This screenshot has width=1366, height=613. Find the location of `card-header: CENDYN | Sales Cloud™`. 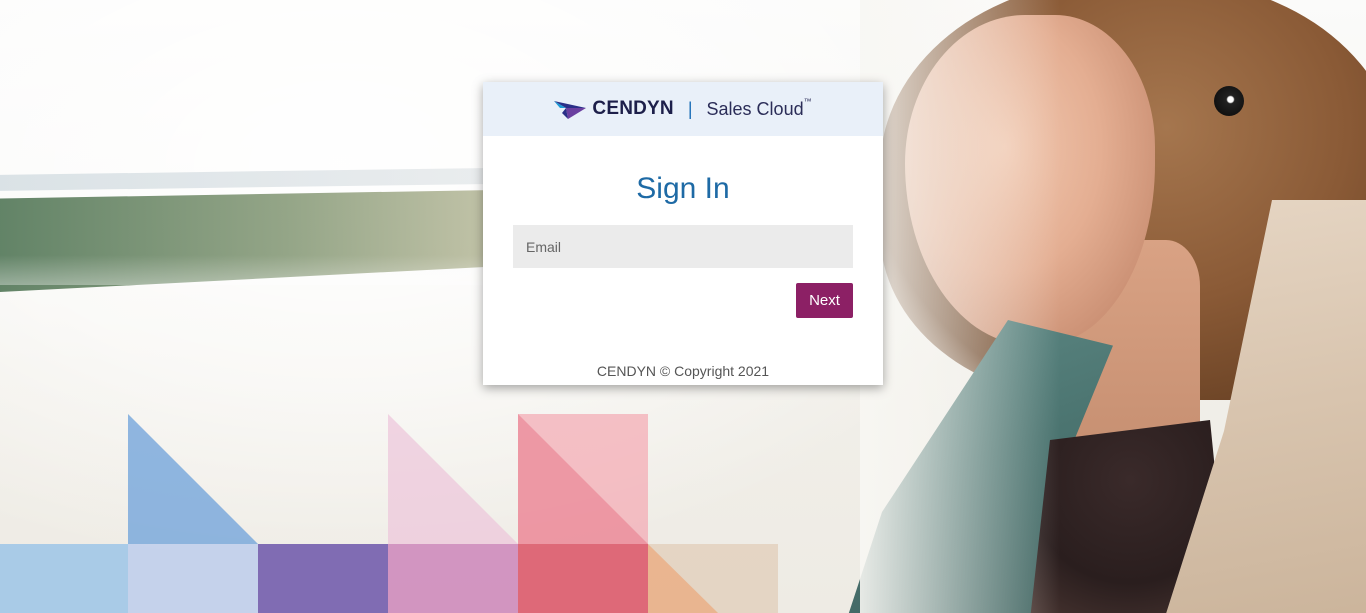

card-header: CENDYN | Sales Cloud™ is located at coordinates (683, 109).